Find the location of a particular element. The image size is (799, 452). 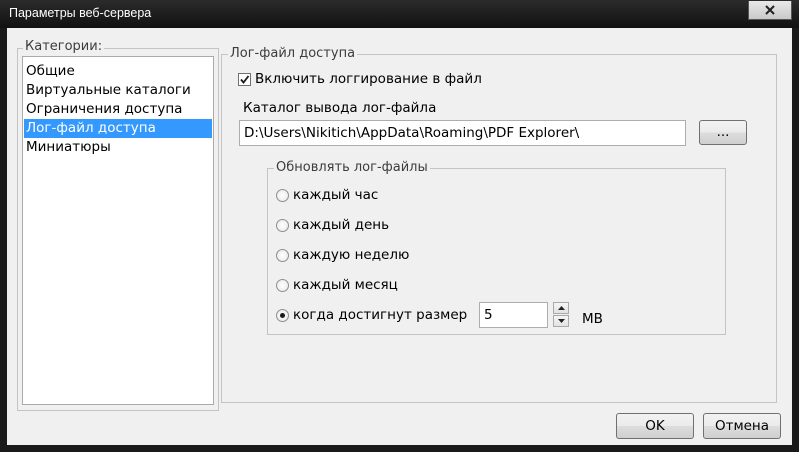

radio-selected-dot is located at coordinates (282, 315).